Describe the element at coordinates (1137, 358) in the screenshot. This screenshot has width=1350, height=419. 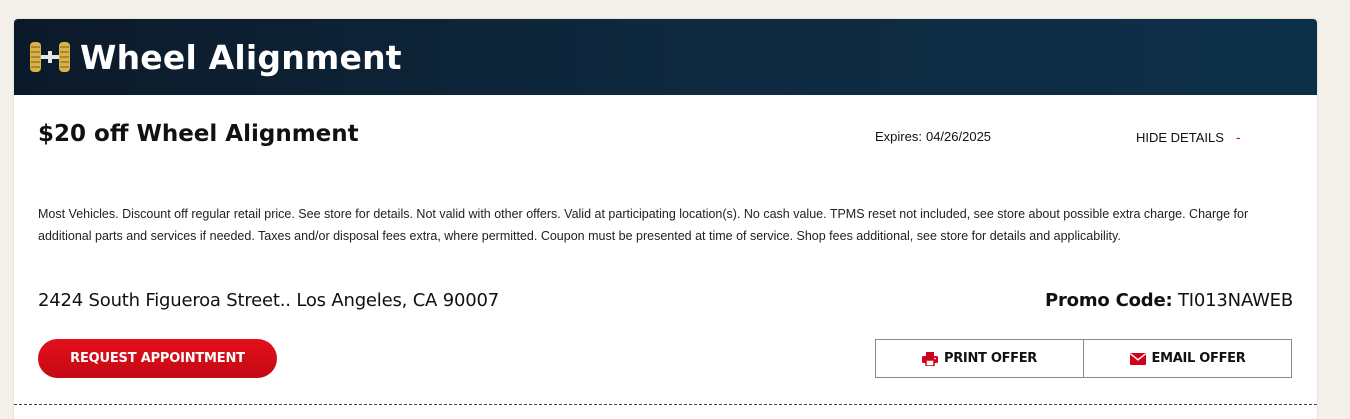
I see `envelope-icon` at that location.